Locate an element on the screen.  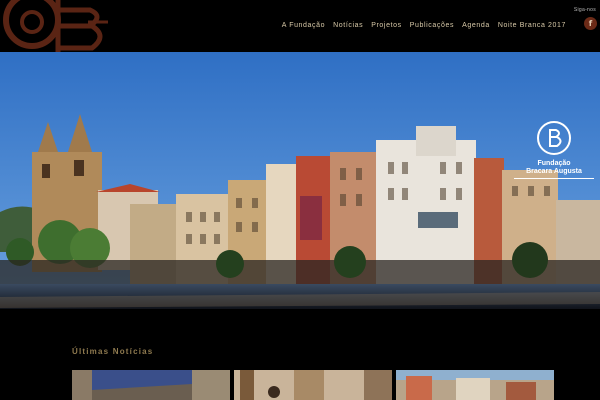
nav-noticias: Notícias is located at coordinates (348, 25).